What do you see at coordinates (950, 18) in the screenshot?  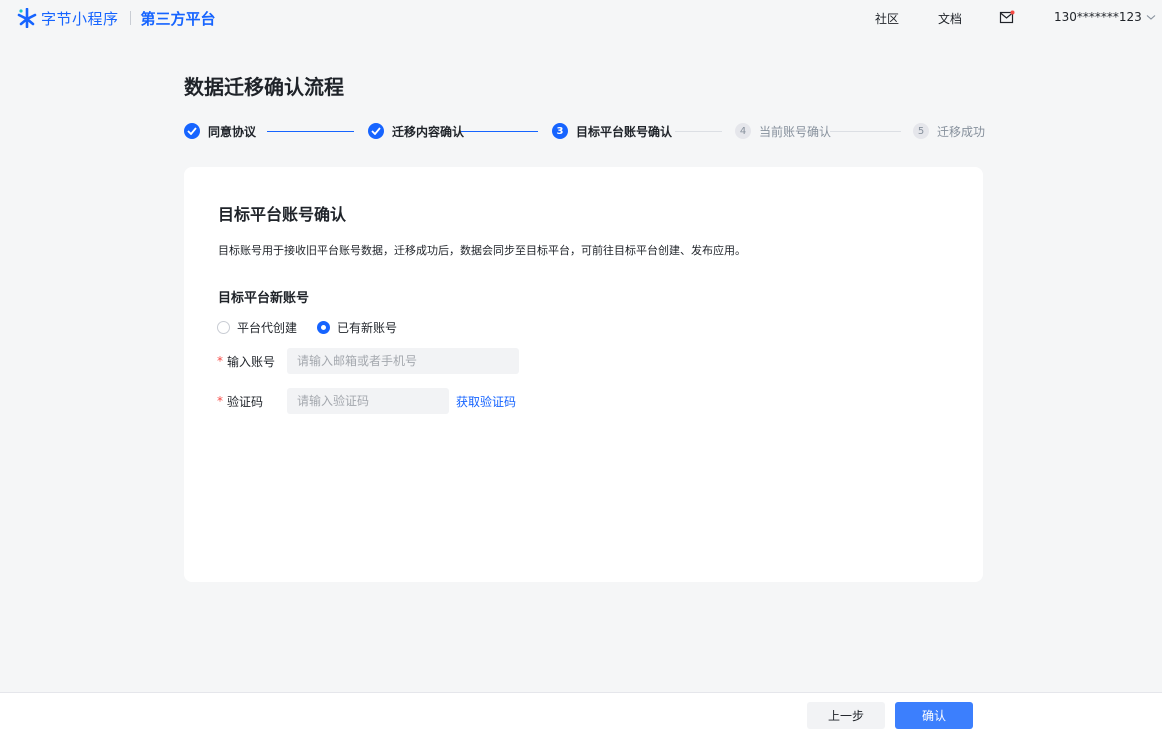 I see `nav-docs: 文档` at bounding box center [950, 18].